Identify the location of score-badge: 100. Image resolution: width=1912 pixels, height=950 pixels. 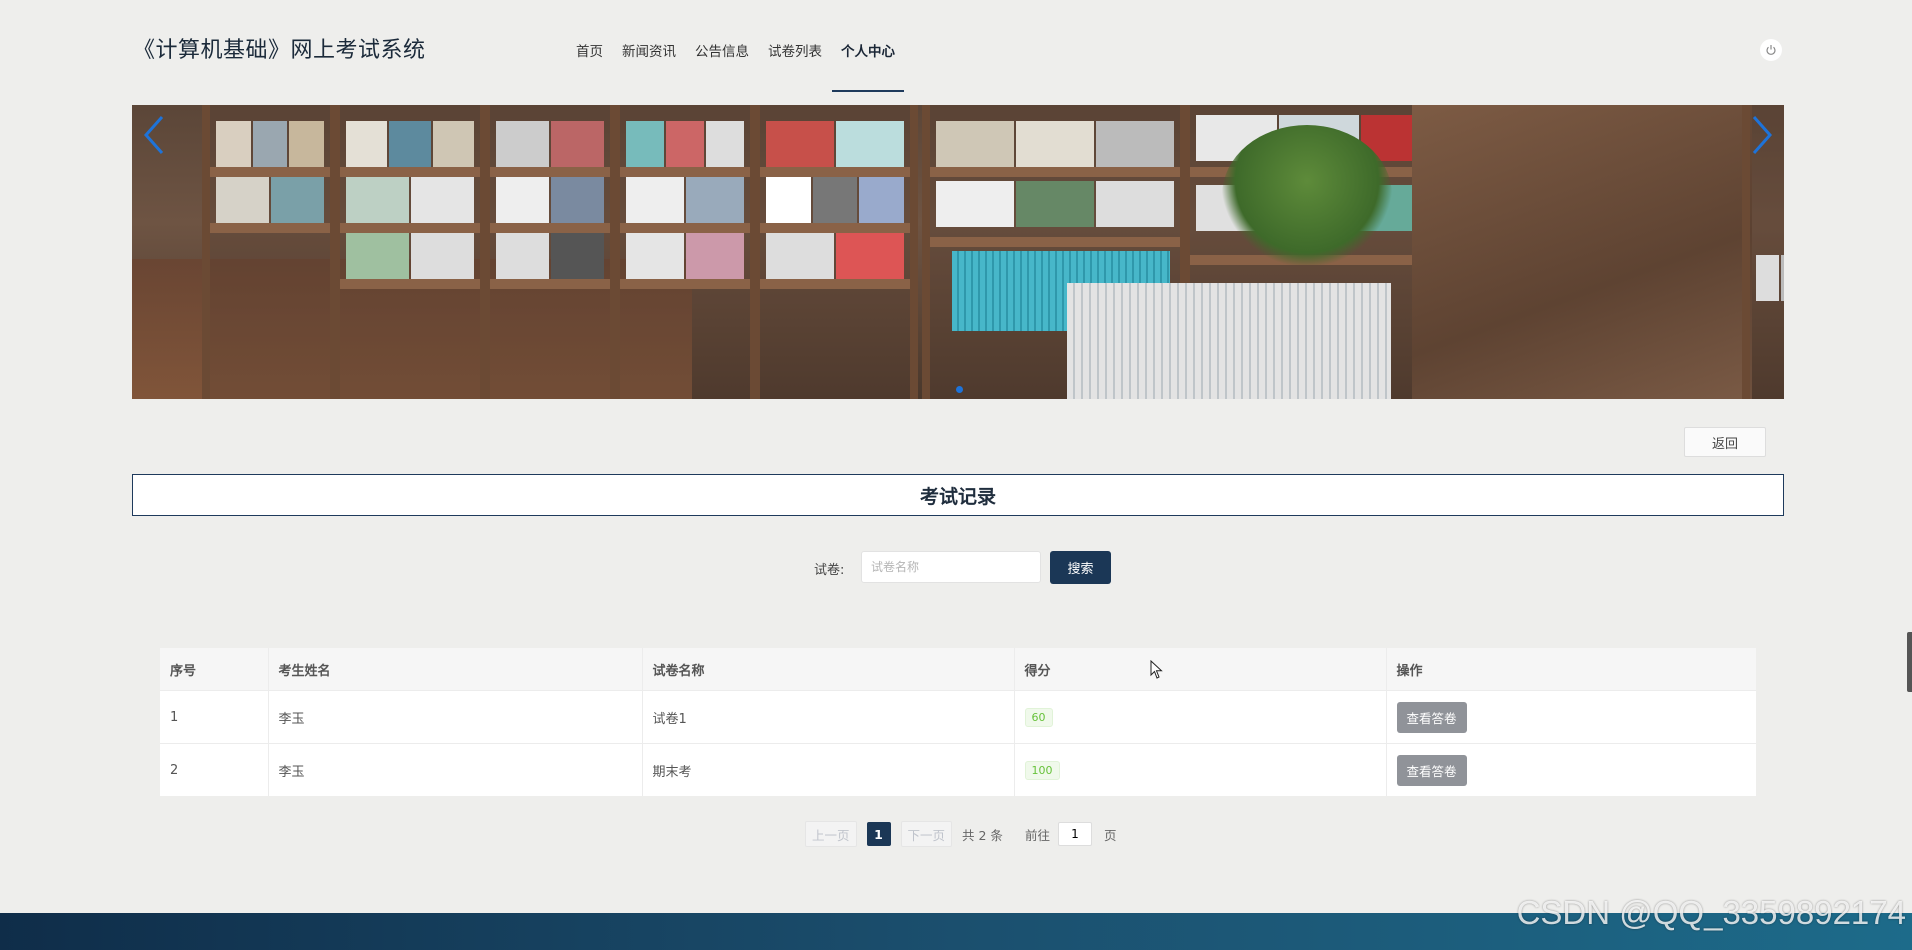
(1042, 770).